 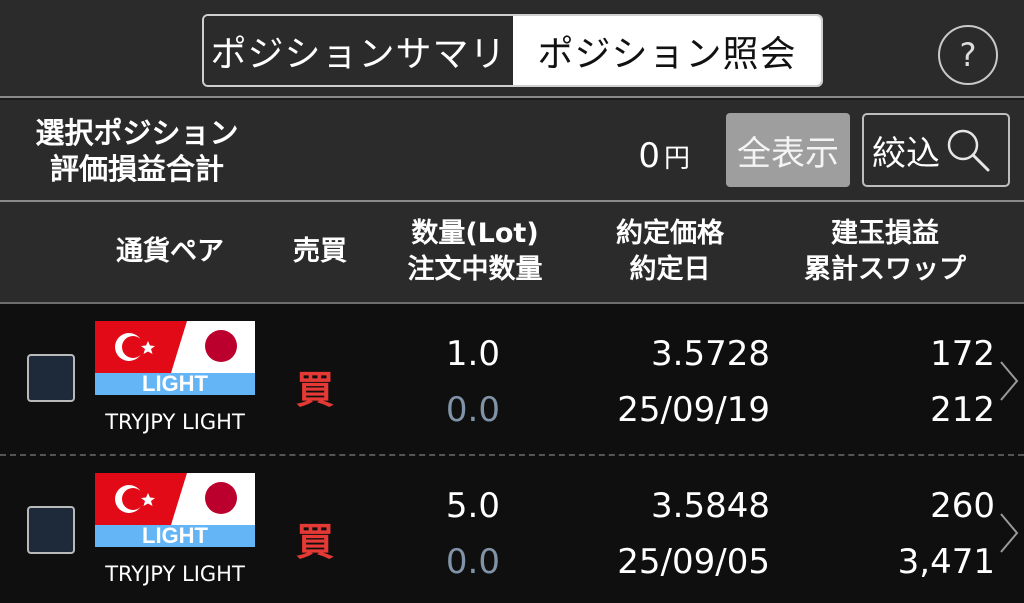 I want to click on col-pair: 通貨ペア, so click(x=170, y=251).